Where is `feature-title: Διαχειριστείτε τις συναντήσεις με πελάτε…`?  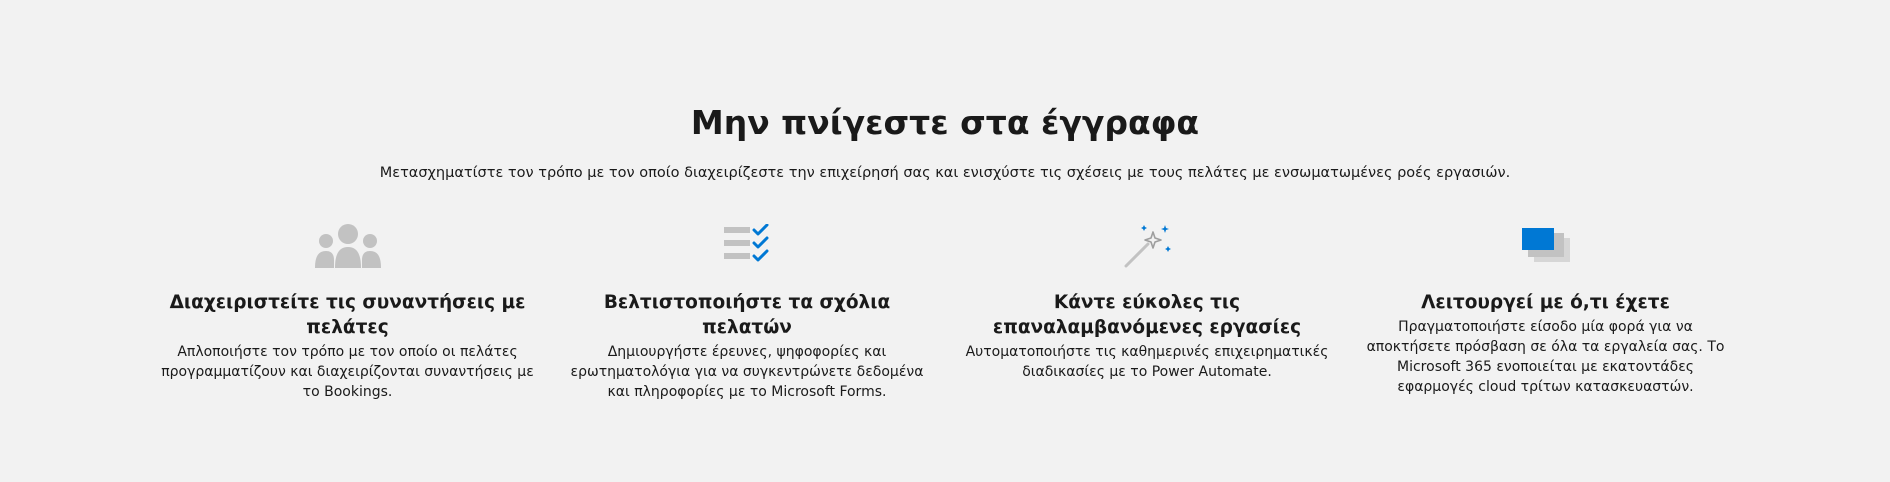
feature-title: Διαχειριστείτε τις συναντήσεις με πελάτε… is located at coordinates (347, 315).